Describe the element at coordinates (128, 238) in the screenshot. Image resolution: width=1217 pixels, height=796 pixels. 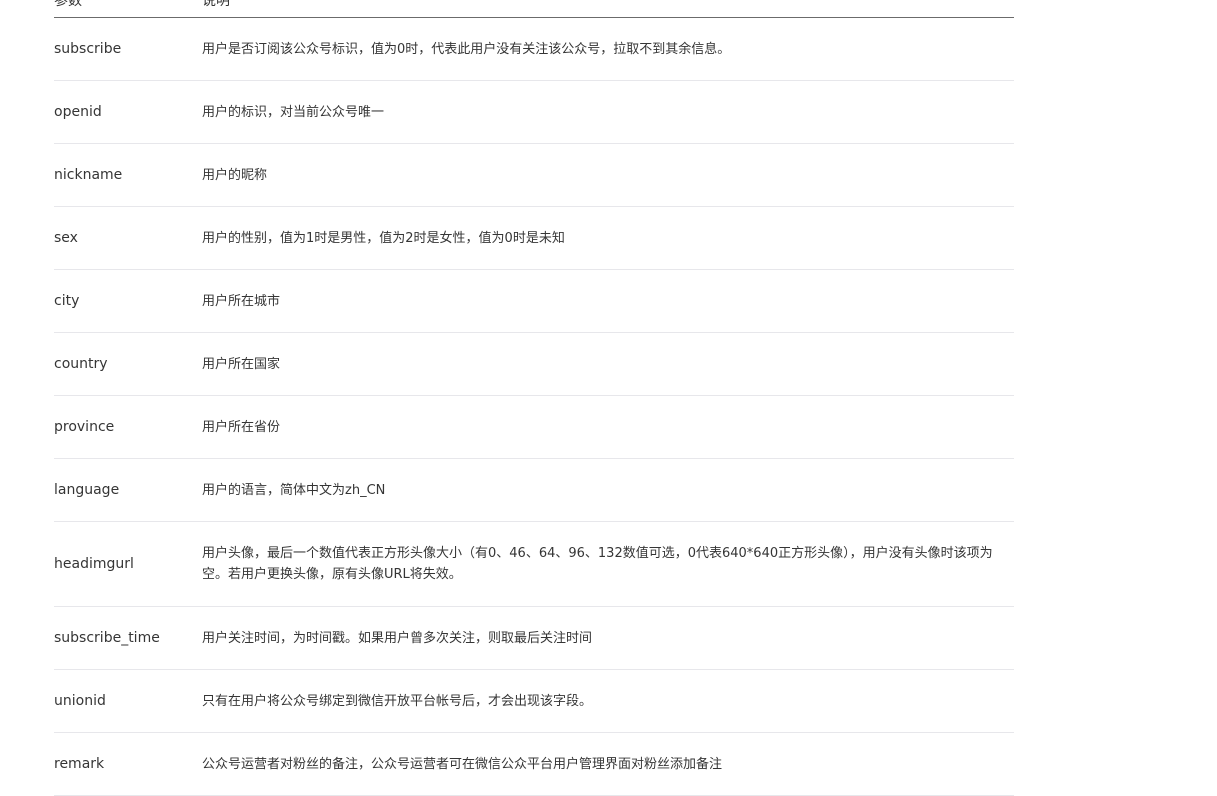
I see `parameter-name: sex` at that location.